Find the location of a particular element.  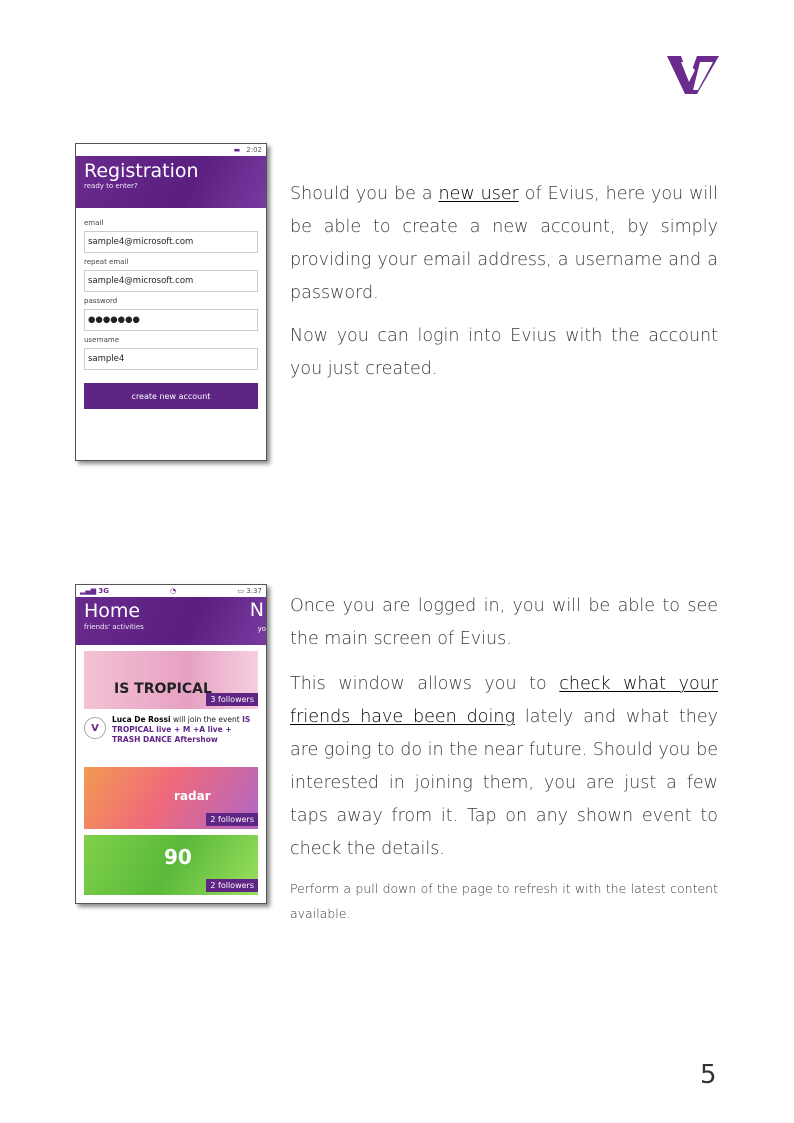

friend-name: Luca De Rossi is located at coordinates (141, 719).